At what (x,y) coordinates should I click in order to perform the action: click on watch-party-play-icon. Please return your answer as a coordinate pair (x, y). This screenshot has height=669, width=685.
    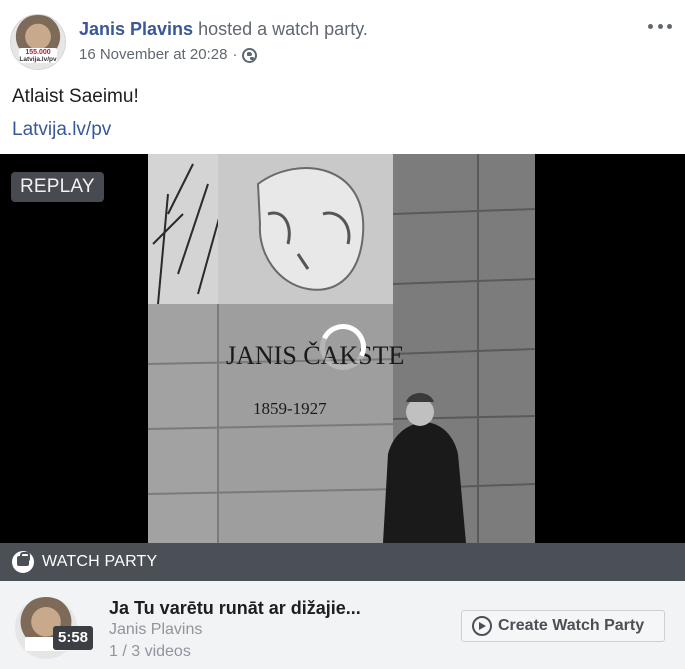
    Looking at the image, I should click on (482, 626).